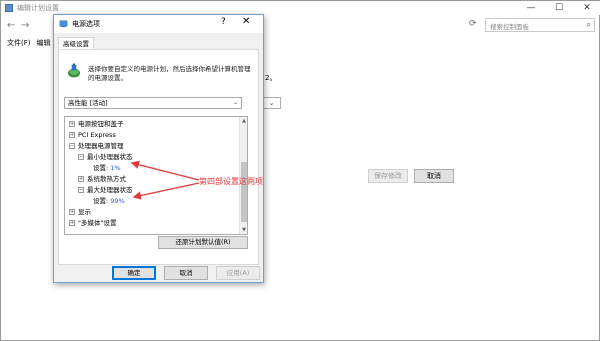 Image resolution: width=600 pixels, height=341 pixels. What do you see at coordinates (231, 181) in the screenshot?
I see `annotation-note: 第四部设置这两项` at bounding box center [231, 181].